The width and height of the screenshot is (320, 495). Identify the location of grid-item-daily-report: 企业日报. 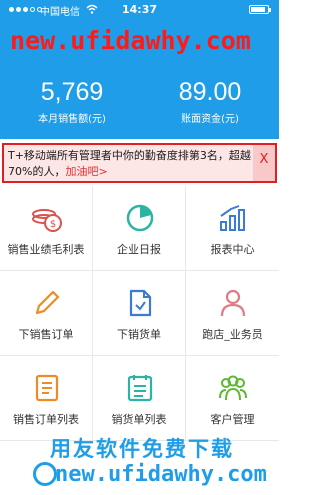
(139, 228).